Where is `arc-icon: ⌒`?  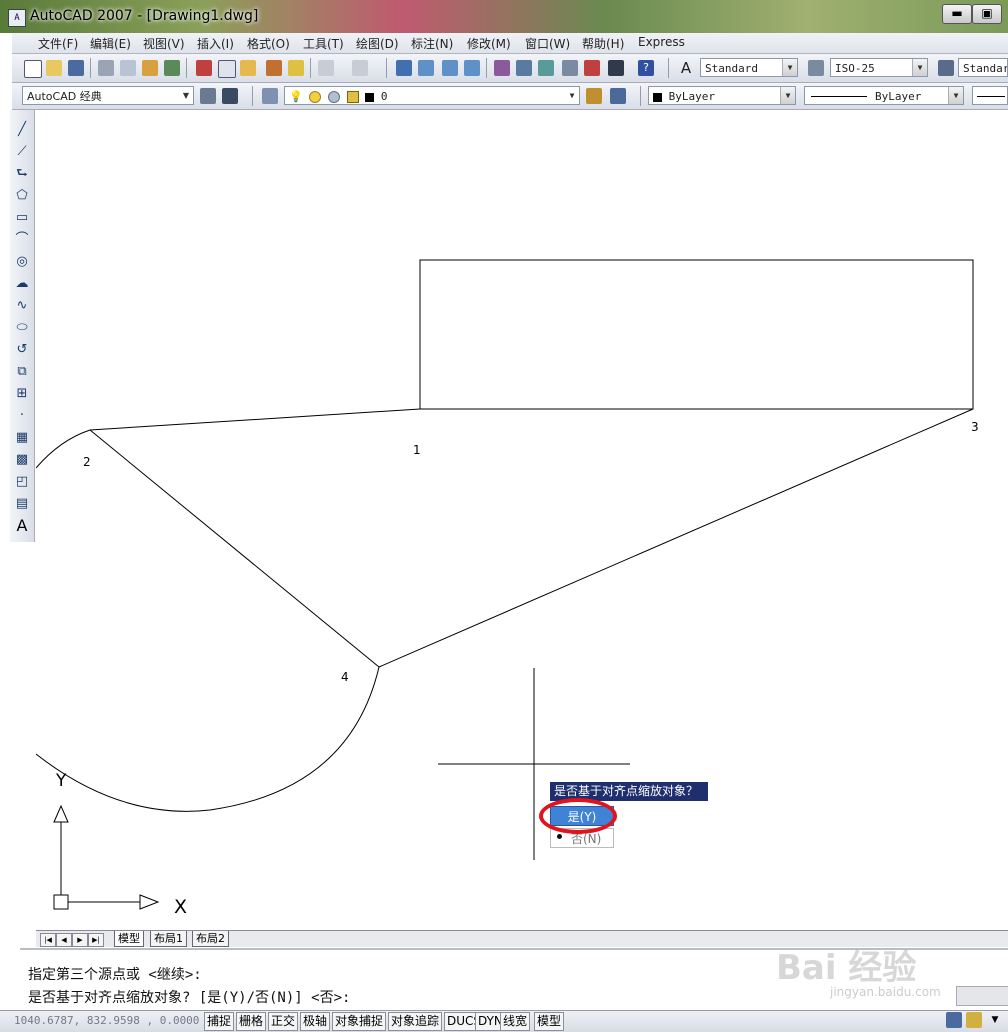 arc-icon: ⌒ is located at coordinates (22, 240).